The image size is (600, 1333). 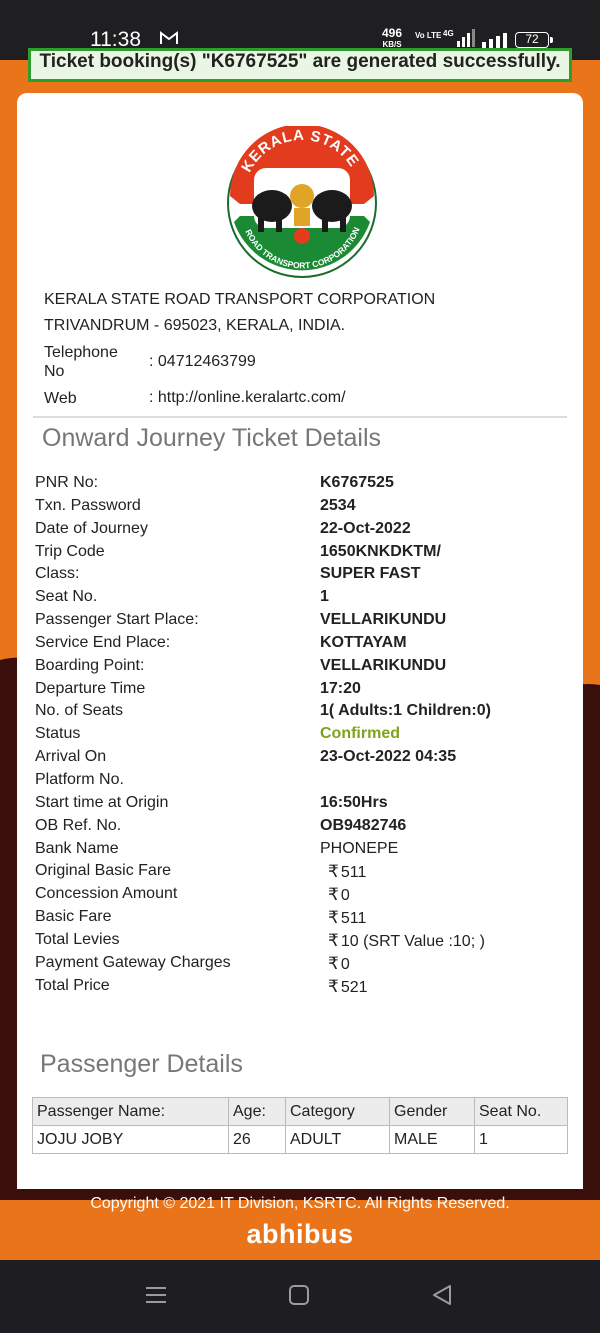 What do you see at coordinates (91, 528) in the screenshot?
I see `detail-label: Date of Journey` at bounding box center [91, 528].